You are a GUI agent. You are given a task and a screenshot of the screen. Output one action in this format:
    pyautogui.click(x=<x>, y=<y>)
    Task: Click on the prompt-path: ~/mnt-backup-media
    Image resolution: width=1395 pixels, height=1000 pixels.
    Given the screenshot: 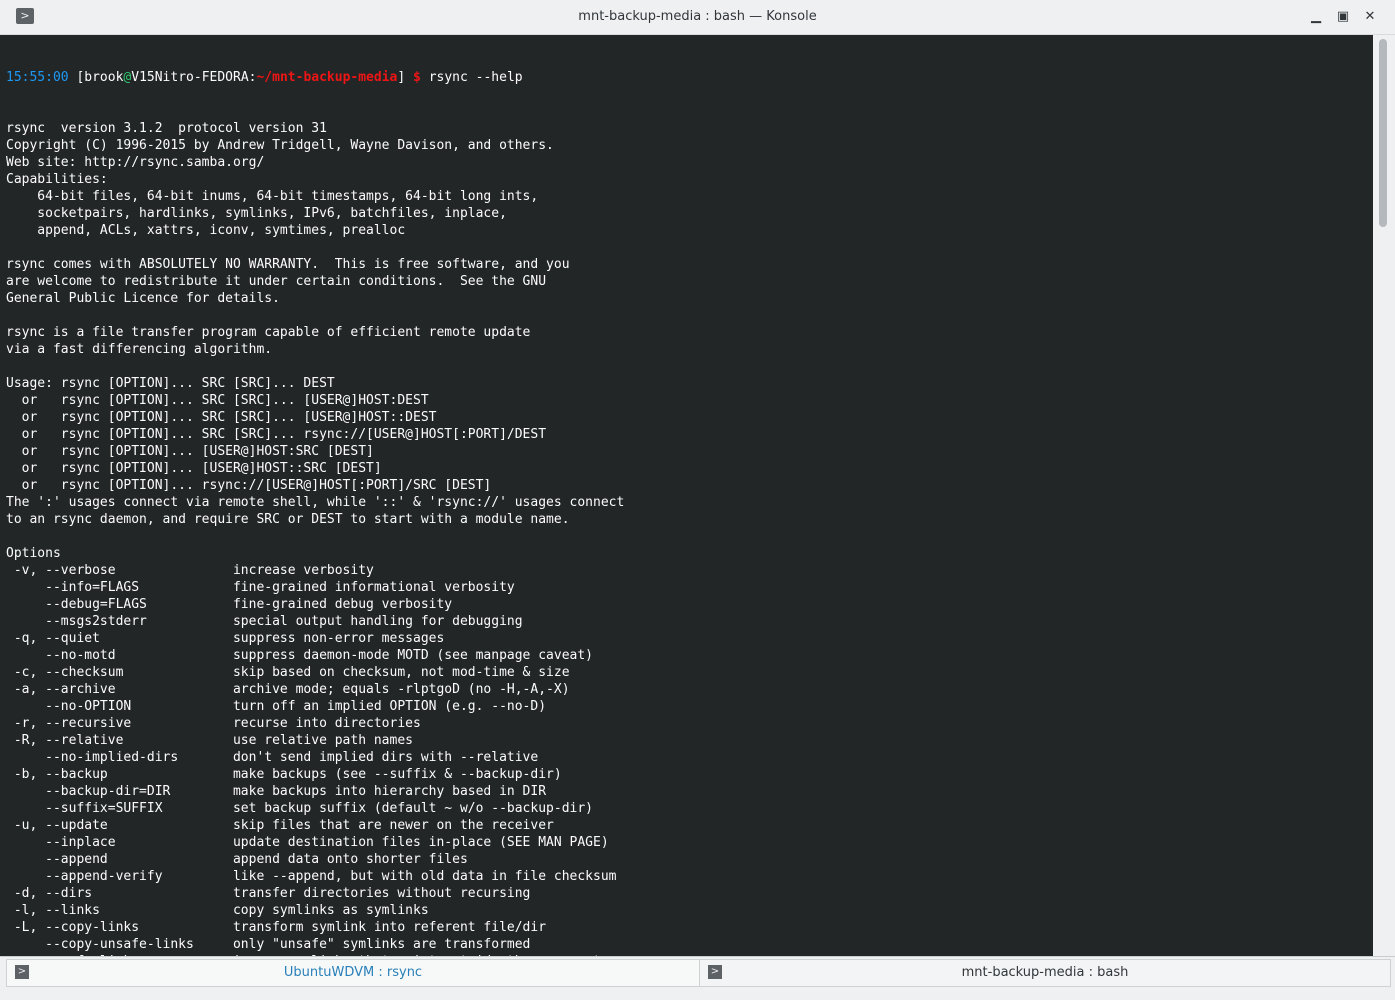 What is the action you would take?
    pyautogui.click(x=327, y=77)
    